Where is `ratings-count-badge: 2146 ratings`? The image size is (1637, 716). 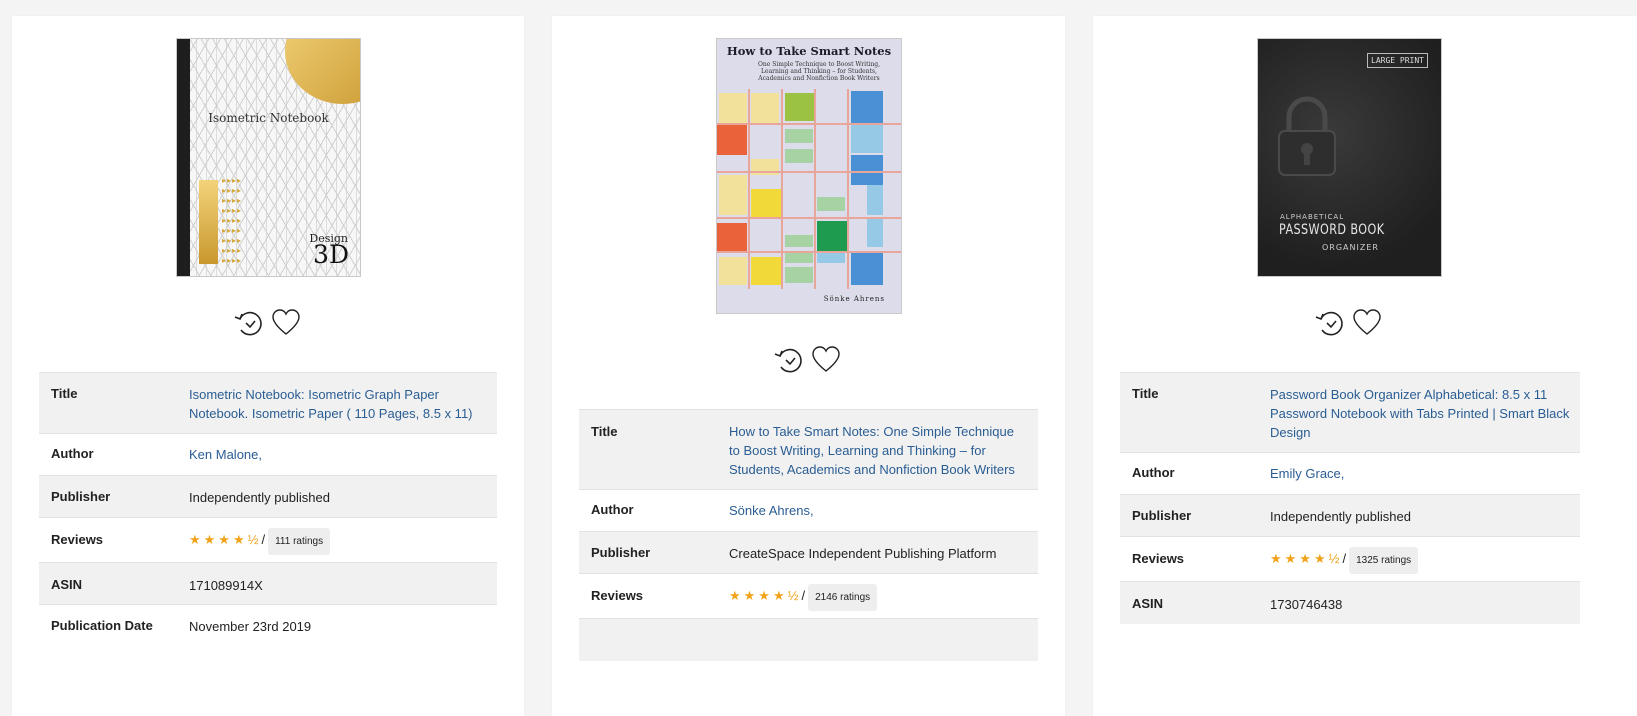
ratings-count-badge: 2146 ratings is located at coordinates (843, 597).